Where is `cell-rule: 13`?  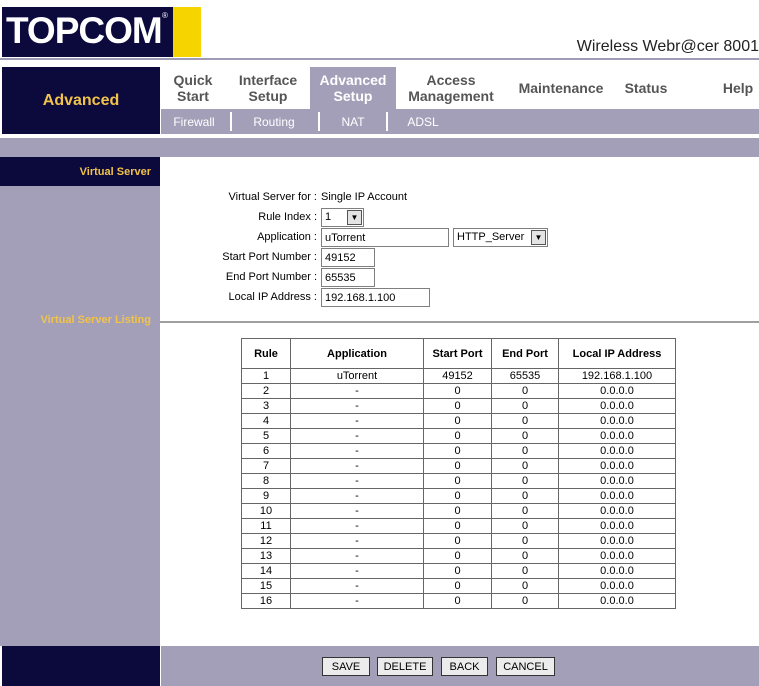
cell-rule: 13 is located at coordinates (266, 556).